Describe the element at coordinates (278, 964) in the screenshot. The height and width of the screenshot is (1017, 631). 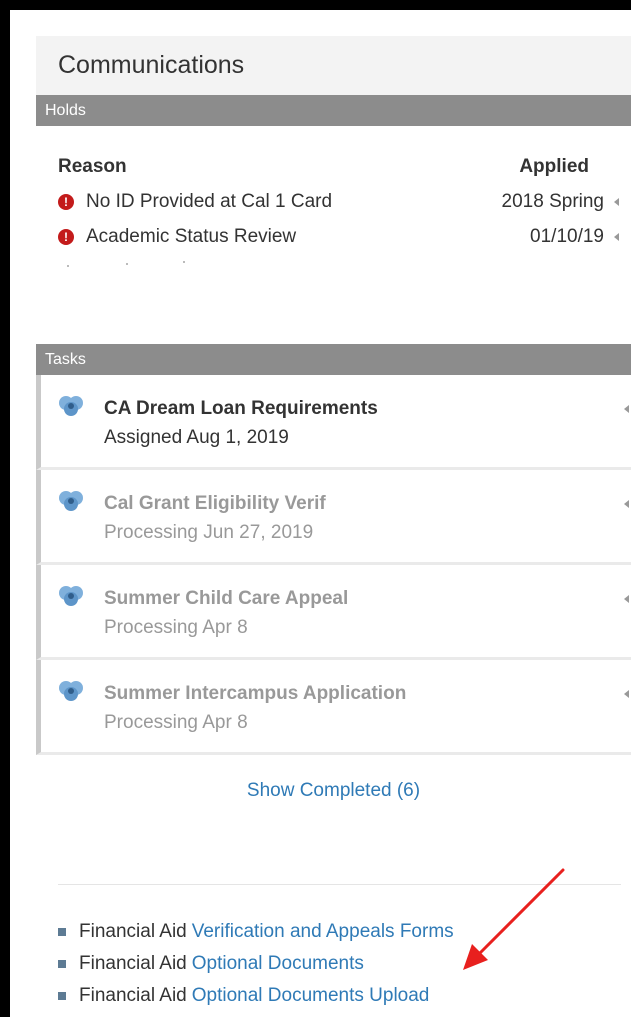
I see `optional-documents-link: Optional Documents` at that location.